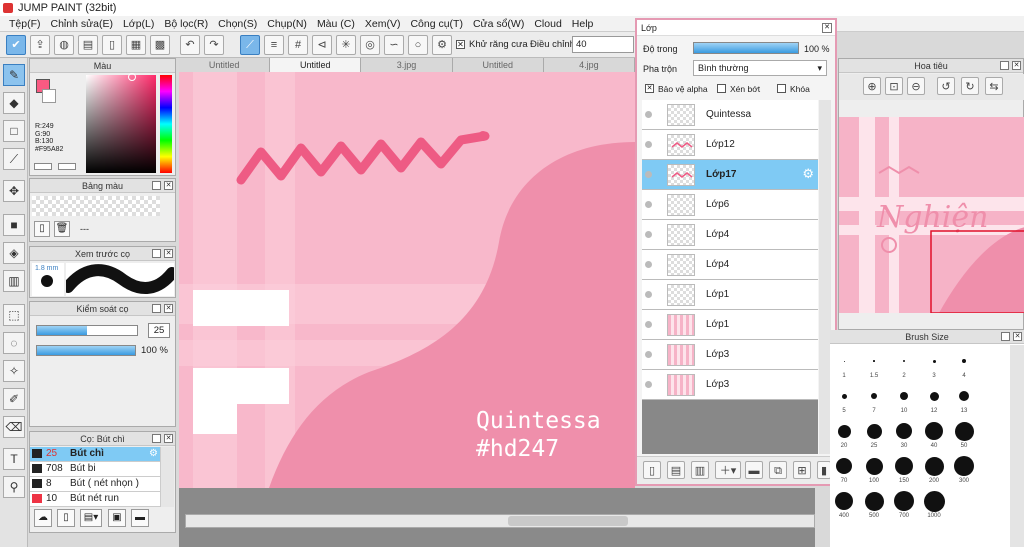 This screenshot has width=1024, height=547. What do you see at coordinates (760, 68) in the screenshot?
I see `blend-select: Bình thường ▾` at bounding box center [760, 68].